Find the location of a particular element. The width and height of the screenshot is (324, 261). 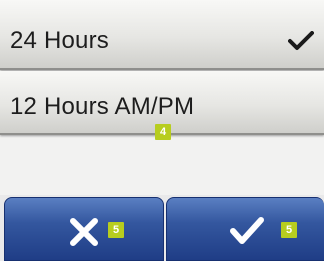

selected-checkmark-icon is located at coordinates (301, 40).